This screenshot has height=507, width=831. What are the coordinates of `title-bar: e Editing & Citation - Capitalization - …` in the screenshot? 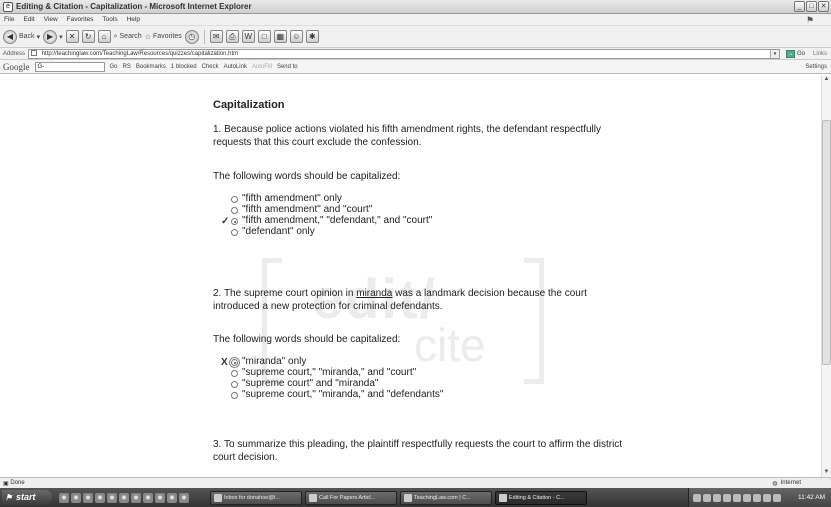 It's located at (415, 7).